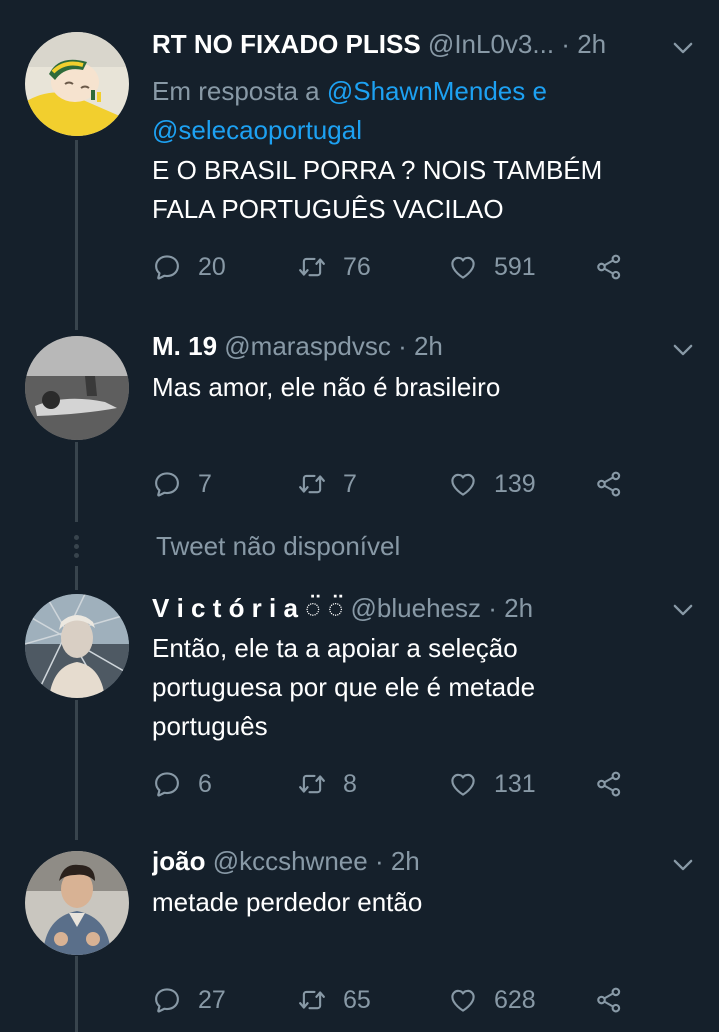 The height and width of the screenshot is (1032, 719). I want to click on tweet-header: RT NO FIXADO PLISS @InL0v3... · 2h, so click(390, 44).